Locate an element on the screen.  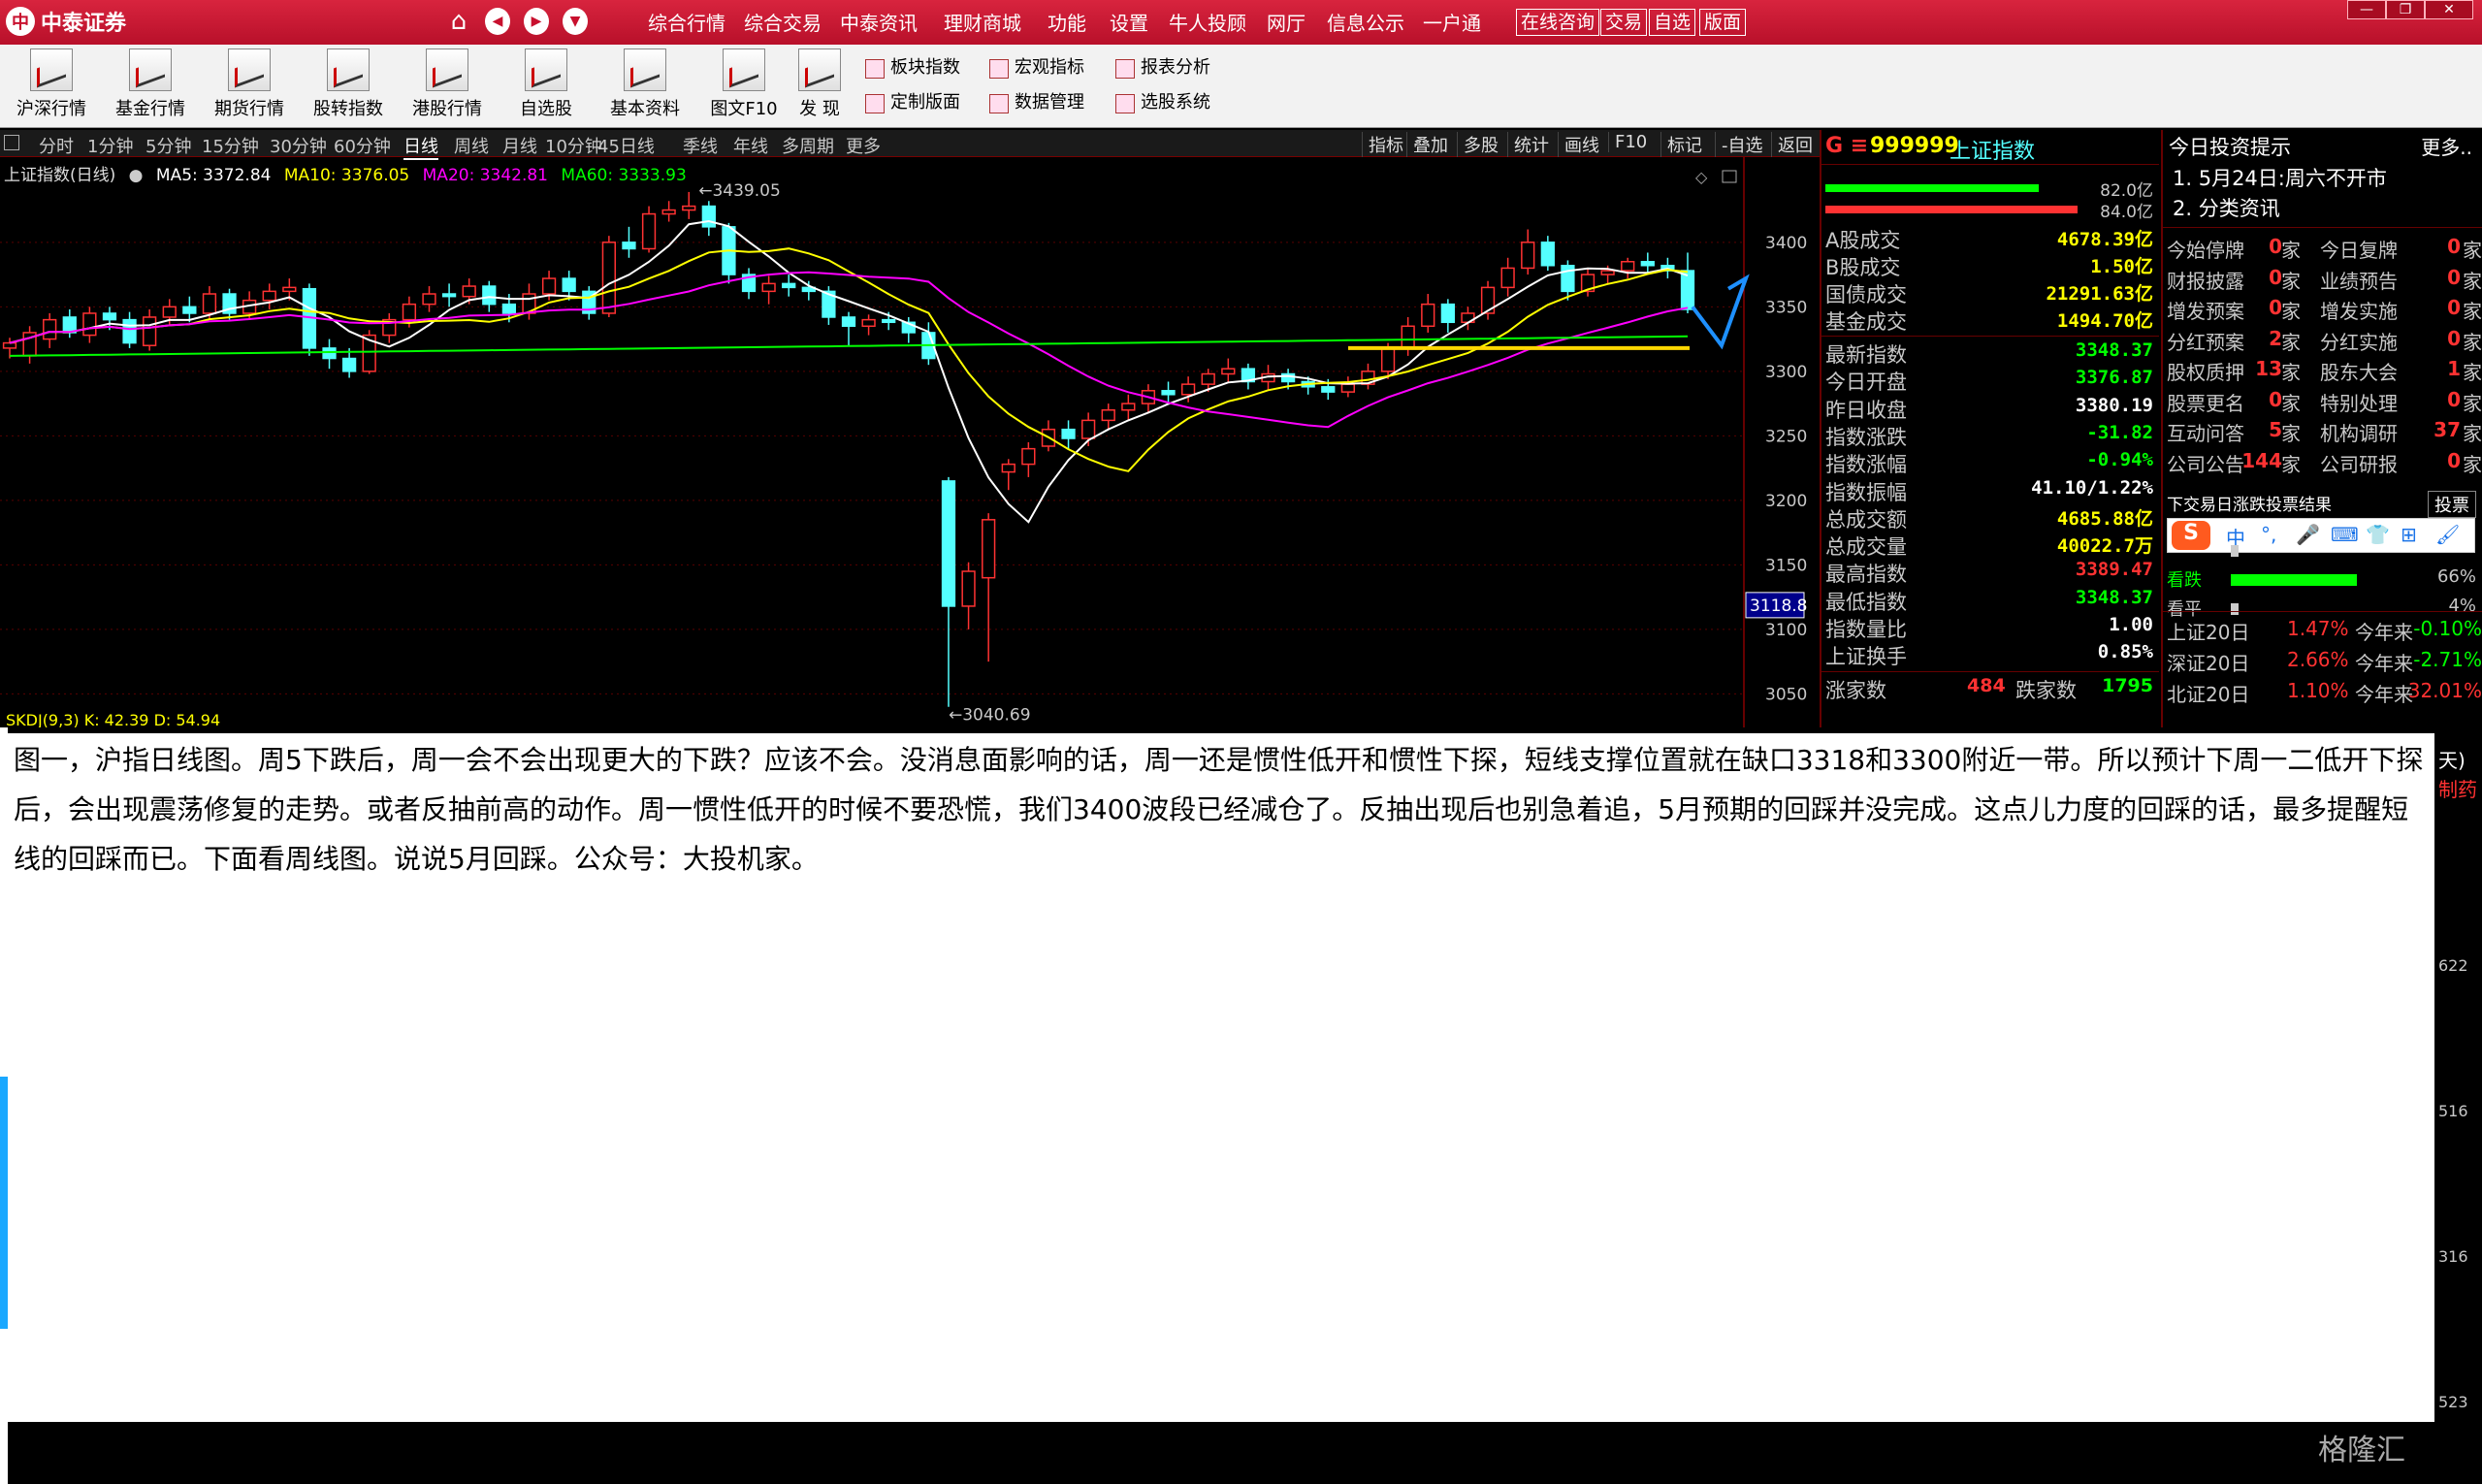
layout-icon is located at coordinates (11, 142).